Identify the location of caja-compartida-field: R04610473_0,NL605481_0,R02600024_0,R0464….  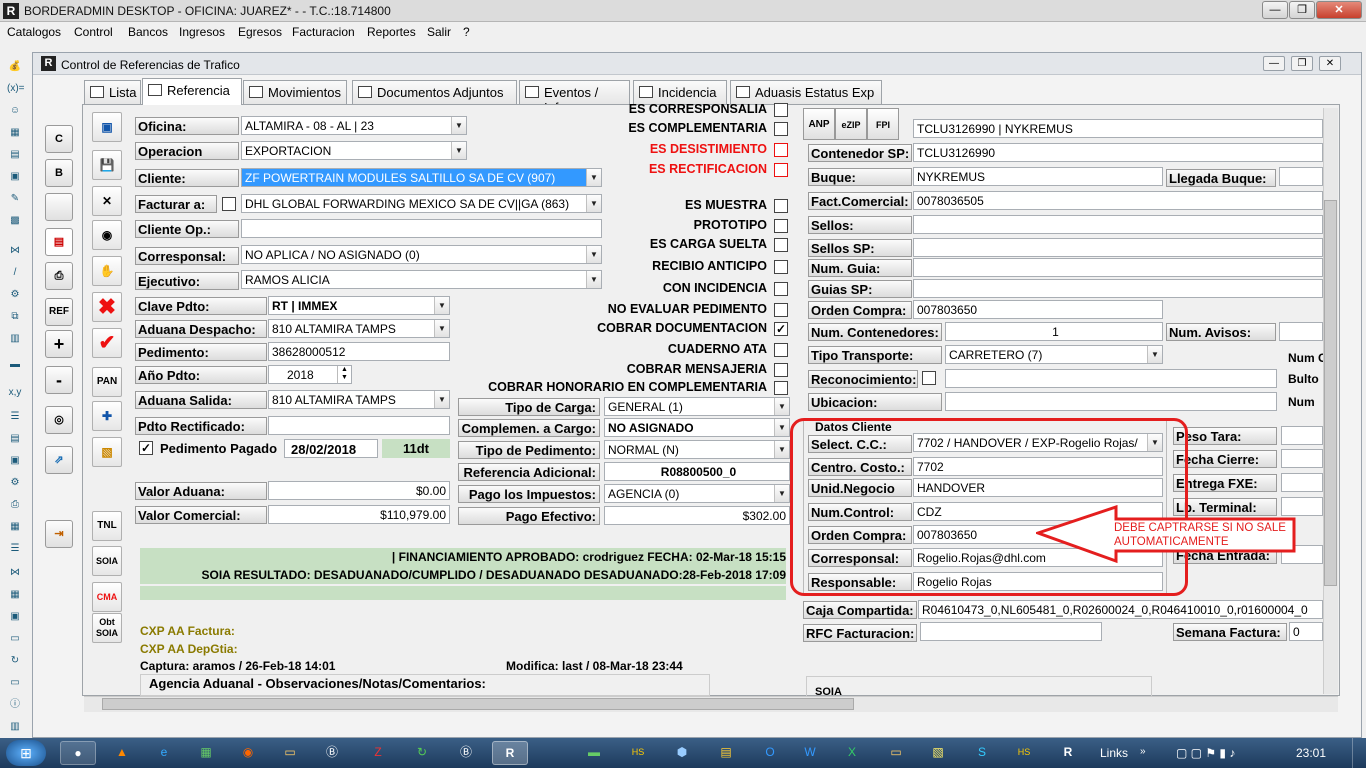
(1120, 609).